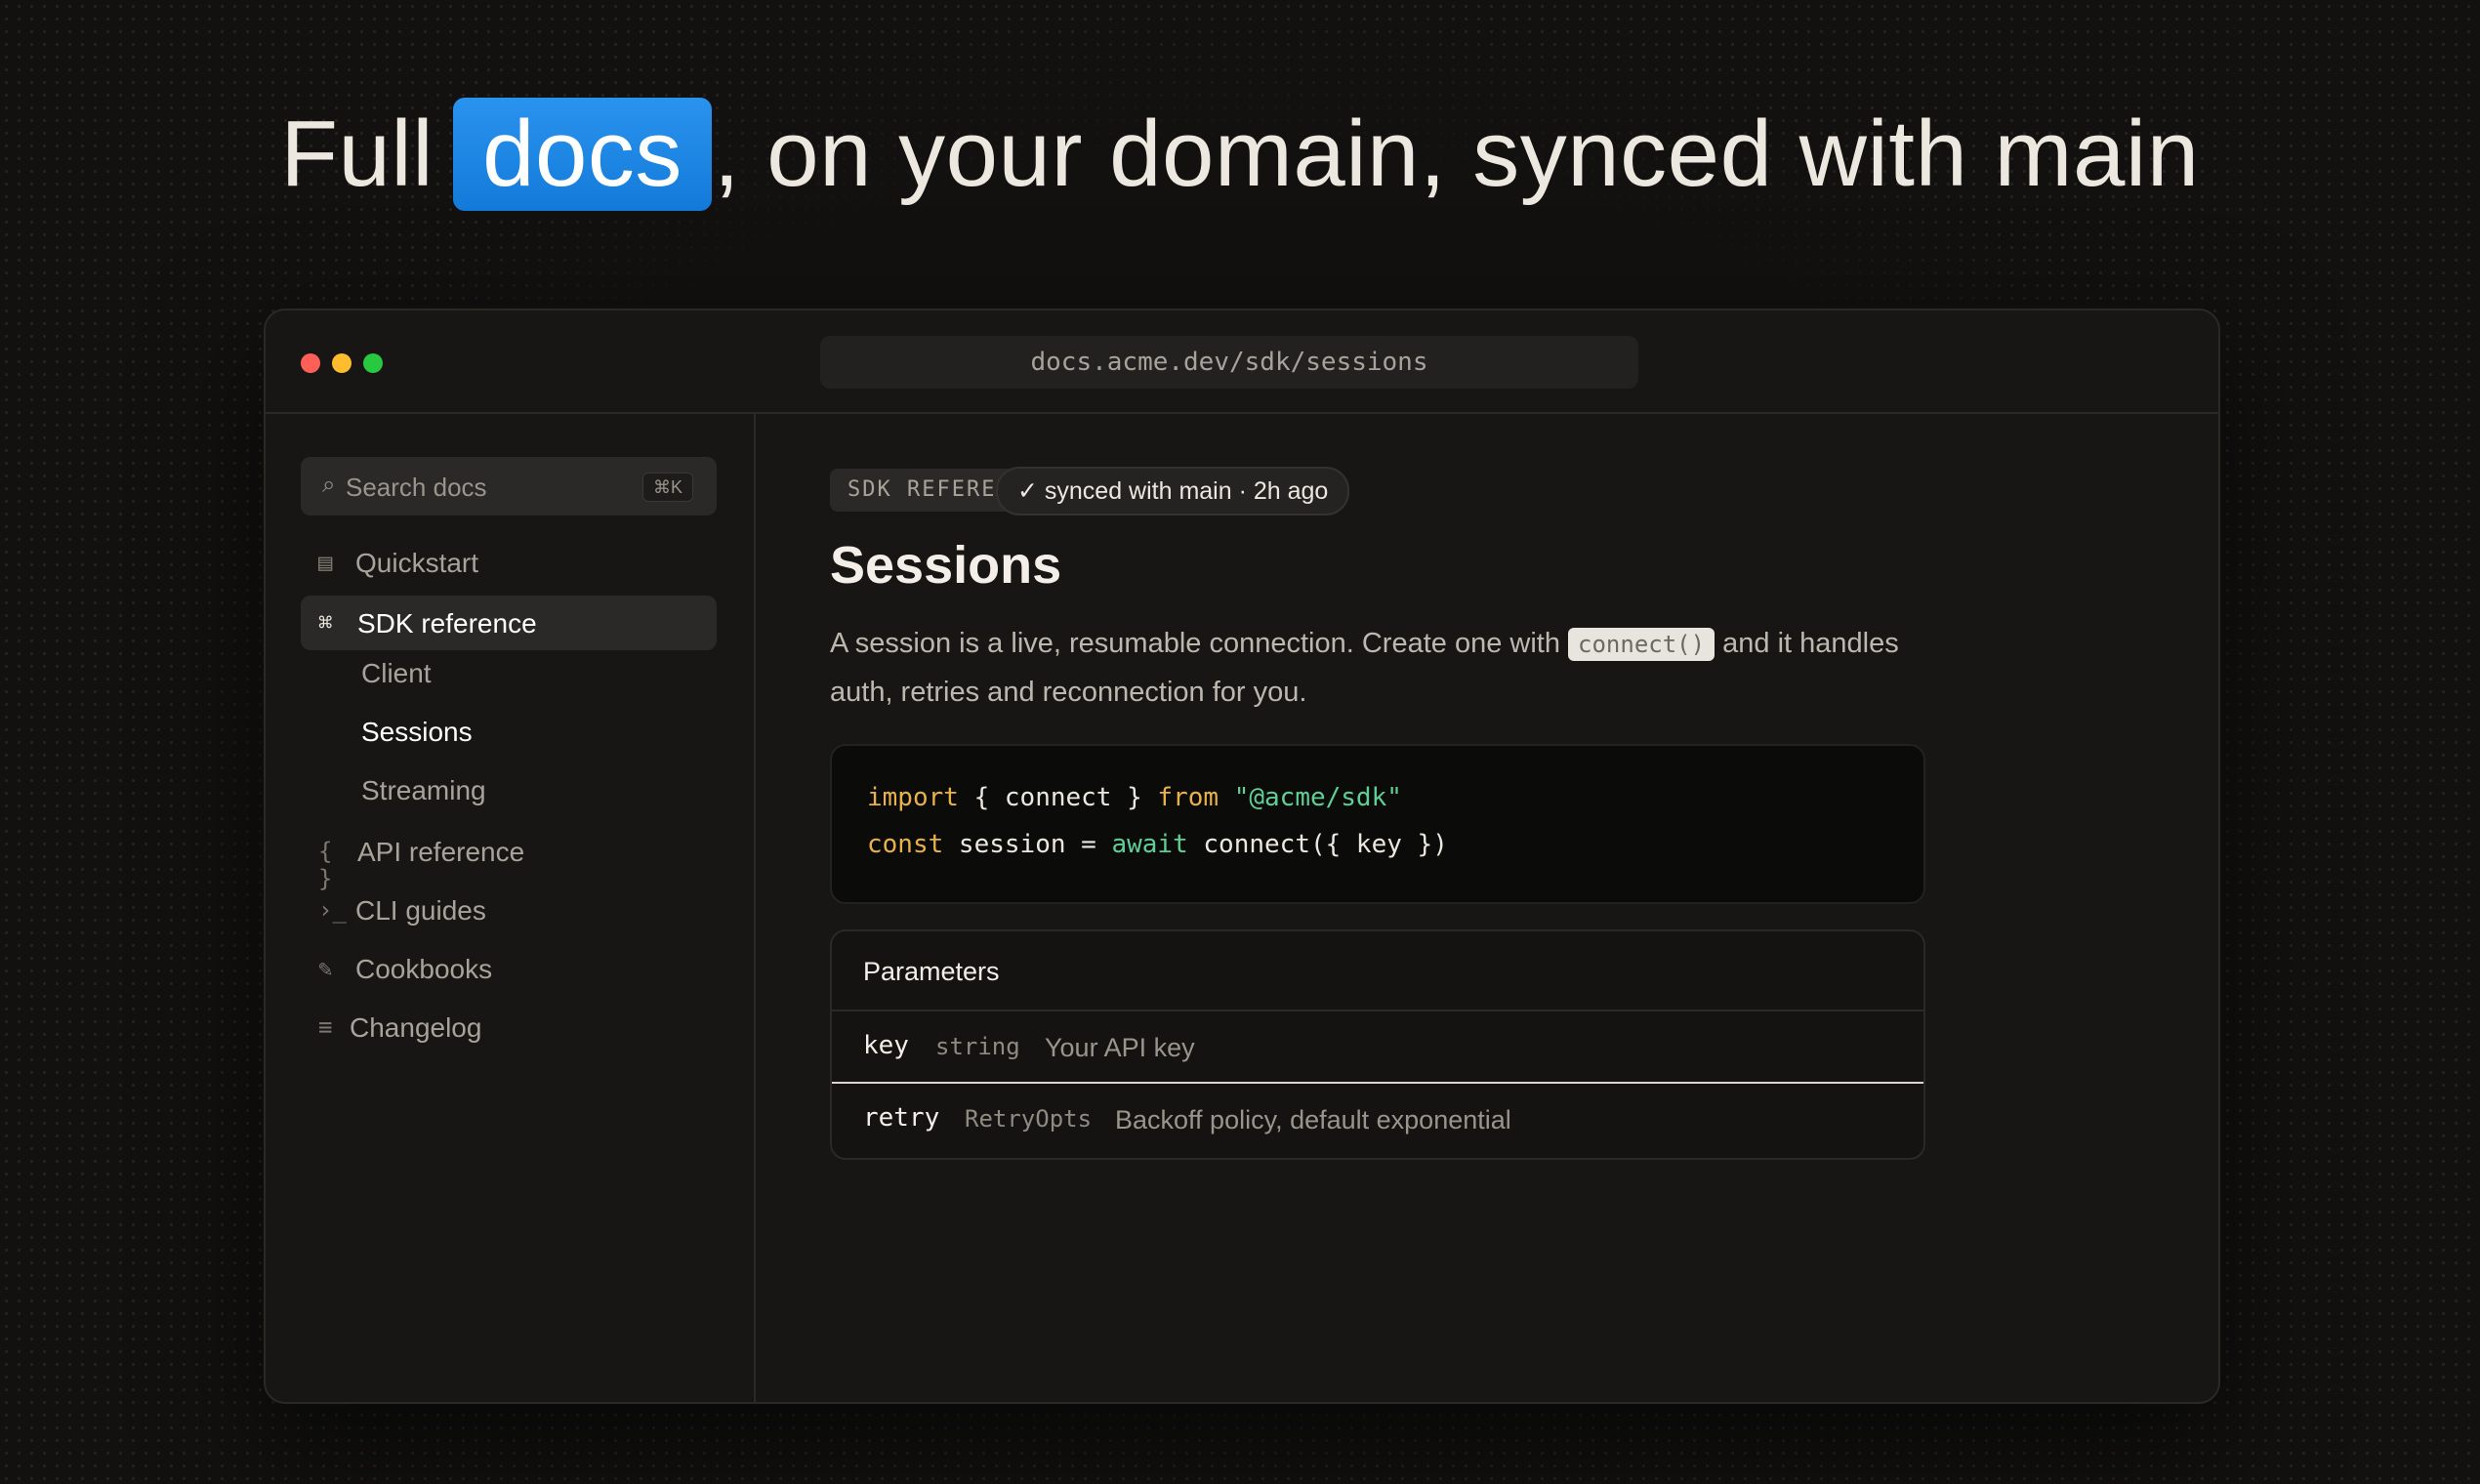  I want to click on code-text: connect({ key }), so click(1317, 845).